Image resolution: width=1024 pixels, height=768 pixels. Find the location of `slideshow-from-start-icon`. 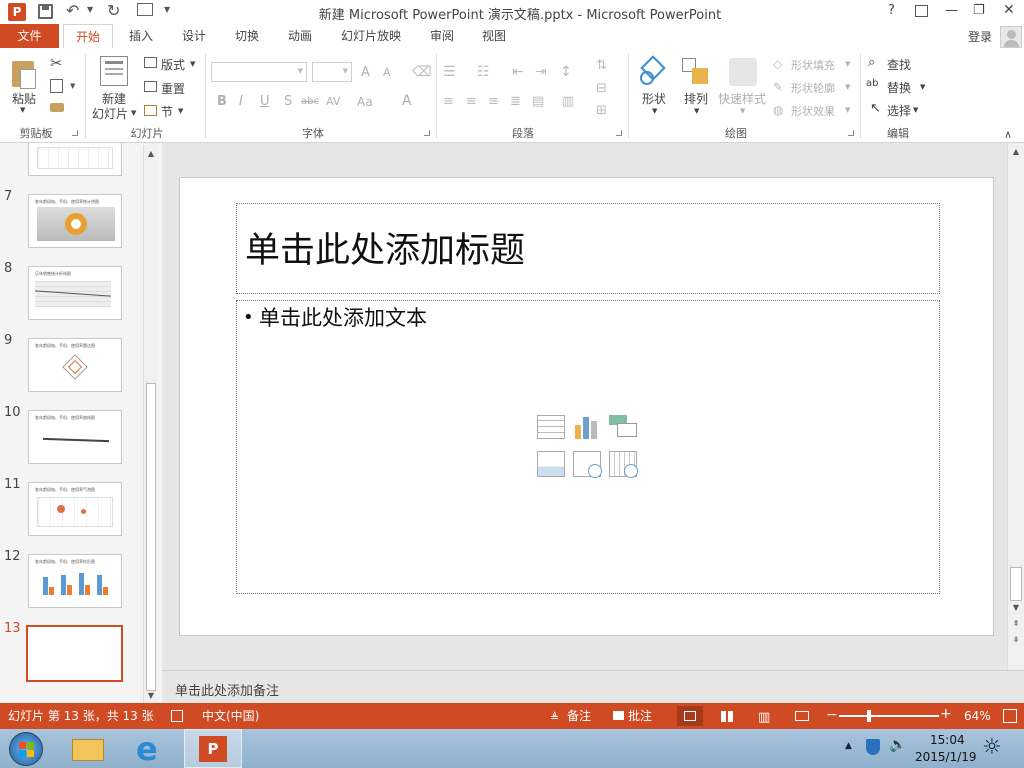

slideshow-from-start-icon is located at coordinates (145, 9).